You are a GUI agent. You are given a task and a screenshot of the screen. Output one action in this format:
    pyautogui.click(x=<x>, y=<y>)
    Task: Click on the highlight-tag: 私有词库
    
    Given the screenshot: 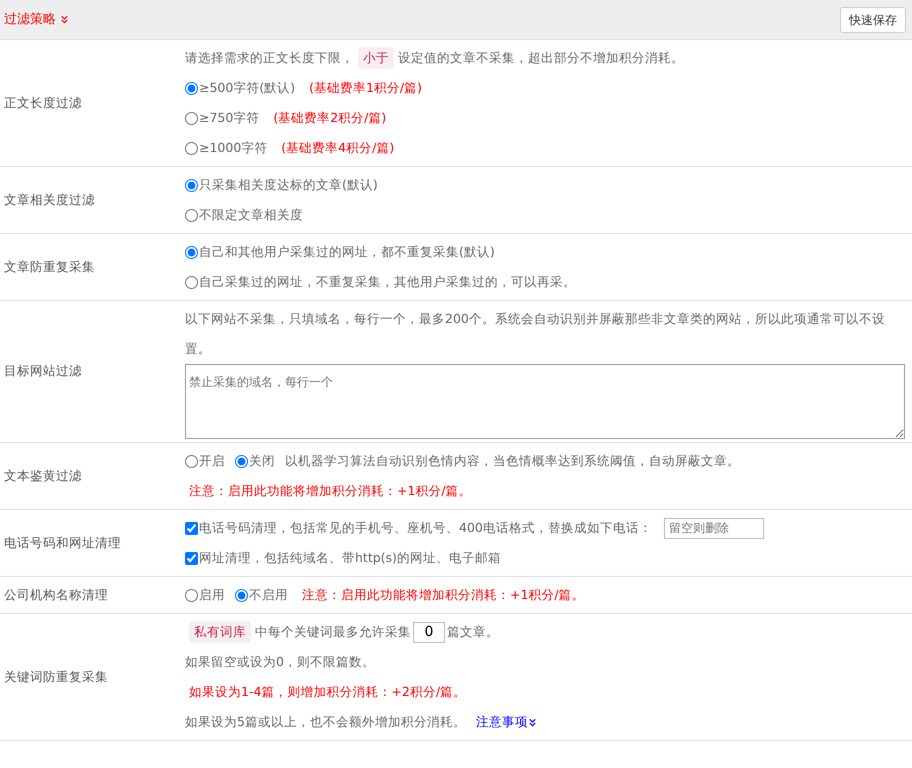 What is the action you would take?
    pyautogui.click(x=220, y=632)
    